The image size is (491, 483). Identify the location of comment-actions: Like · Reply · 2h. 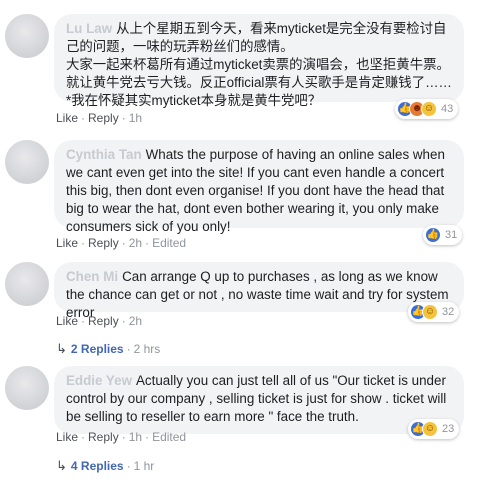
(99, 321).